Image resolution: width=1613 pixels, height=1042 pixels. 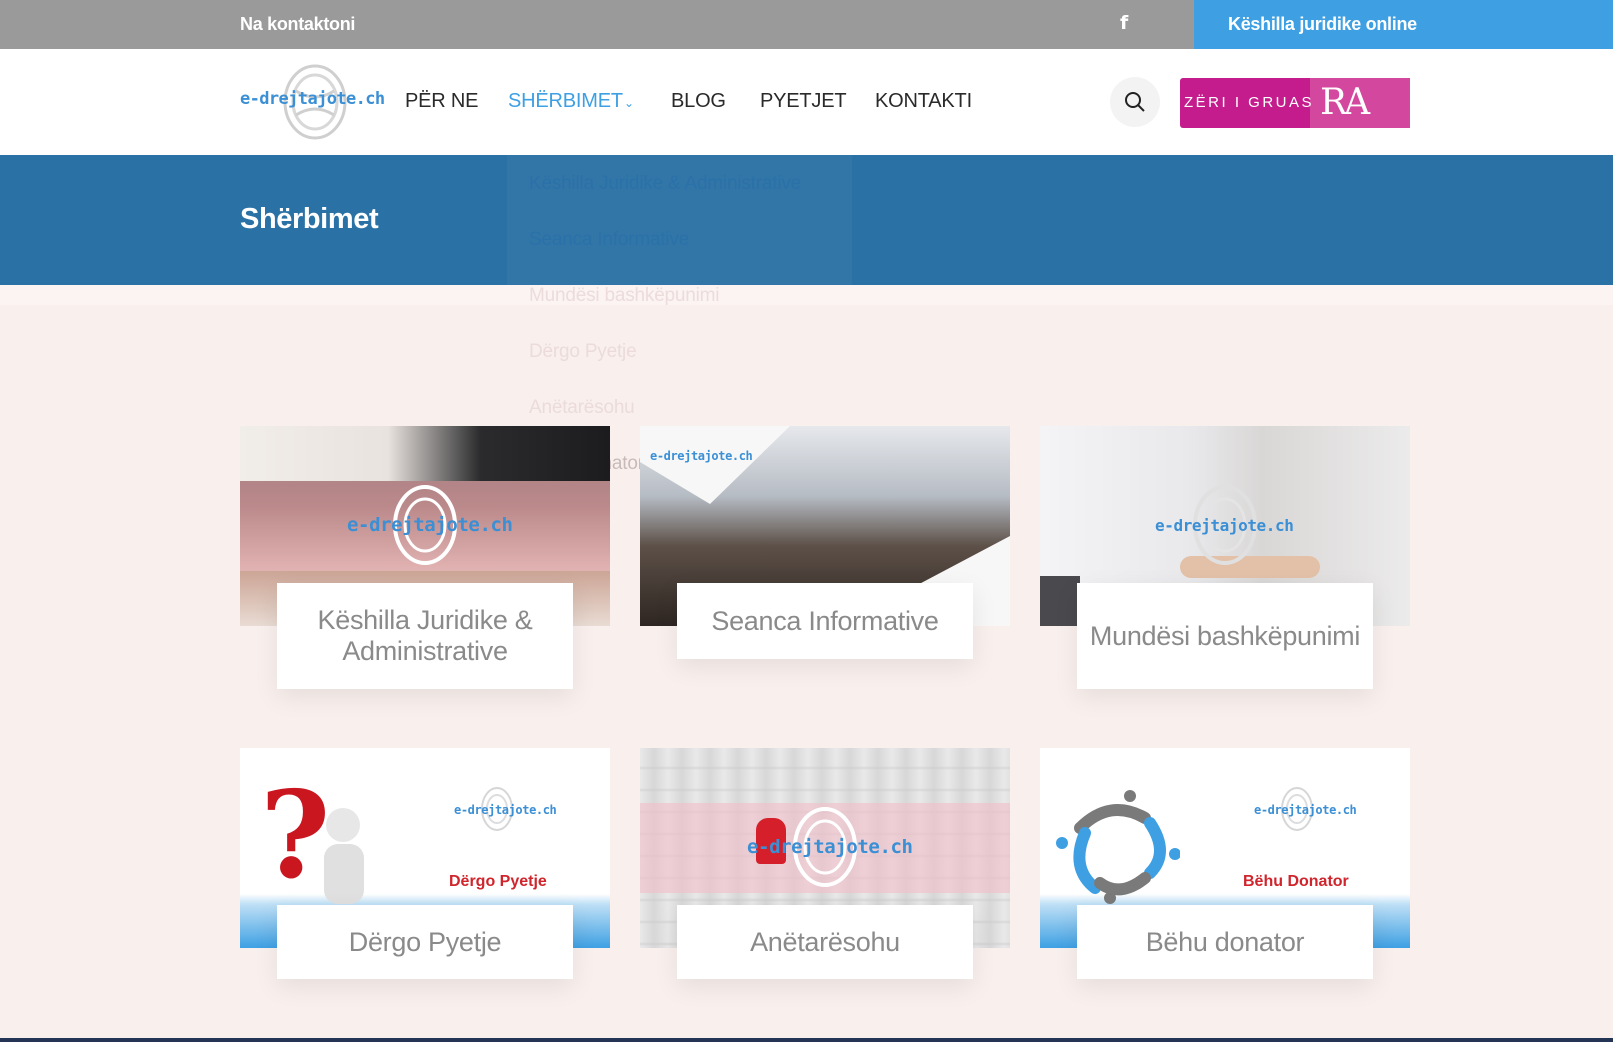 I want to click on dropdown-item-dergo: Dërgo Pyetje, so click(x=583, y=352).